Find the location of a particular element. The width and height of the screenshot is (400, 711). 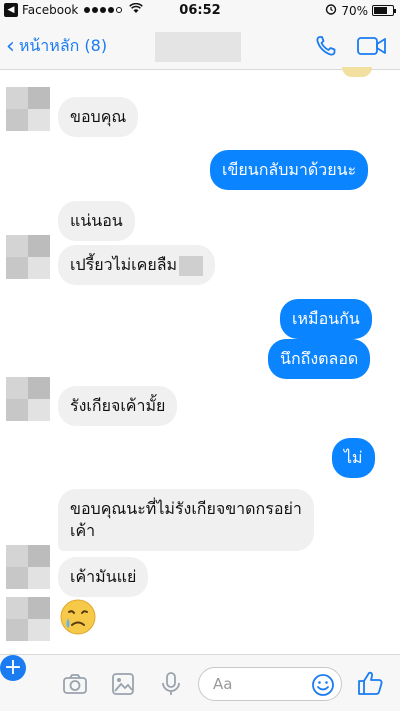

status-right: 70% is located at coordinates (360, 10).